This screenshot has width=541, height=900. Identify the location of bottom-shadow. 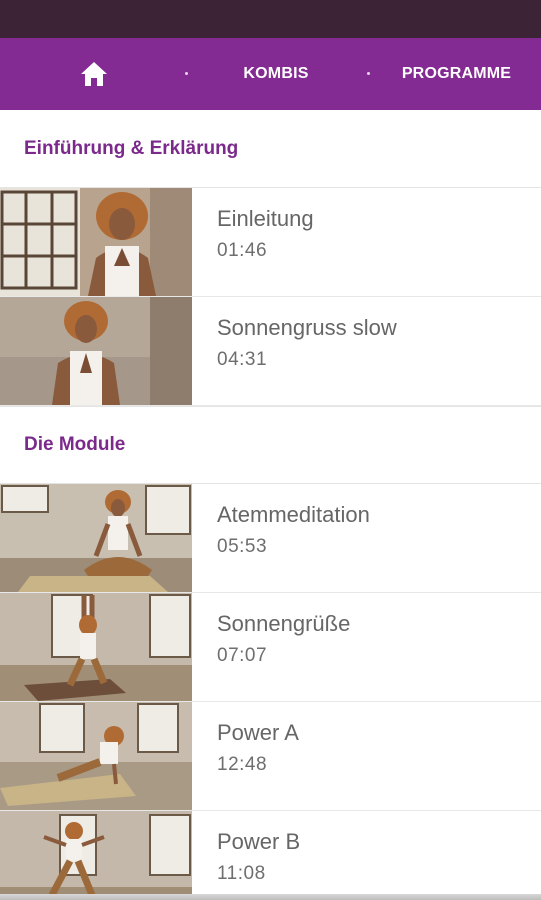
(270, 897).